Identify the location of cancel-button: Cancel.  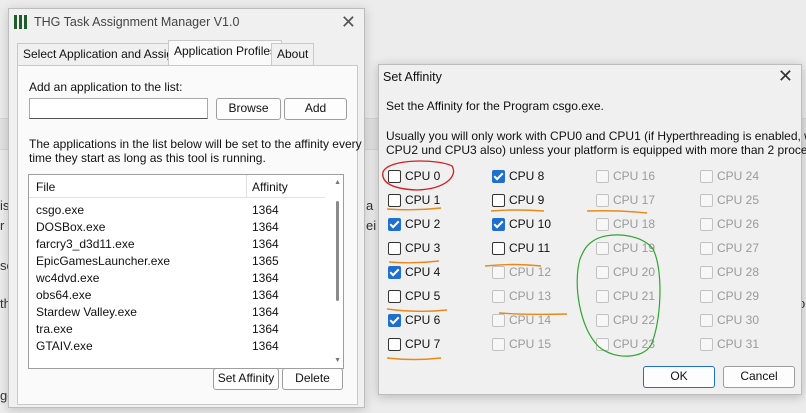
(759, 377).